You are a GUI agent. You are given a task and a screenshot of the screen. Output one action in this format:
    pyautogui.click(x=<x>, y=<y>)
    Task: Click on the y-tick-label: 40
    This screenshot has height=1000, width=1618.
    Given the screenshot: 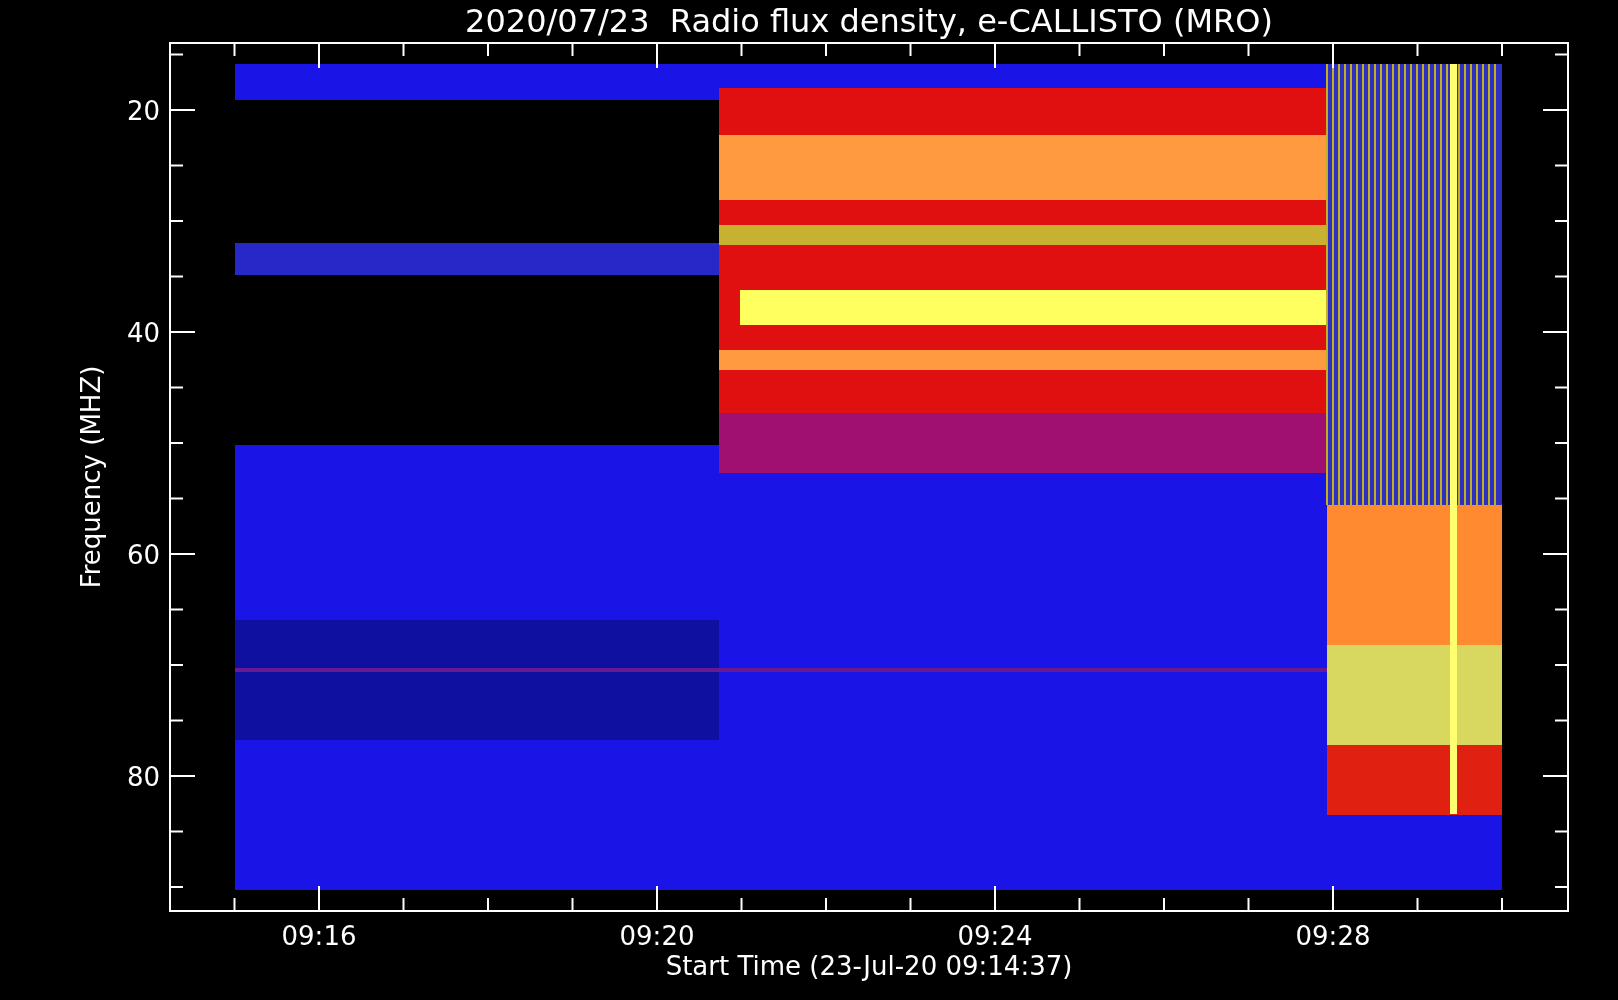 What is the action you would take?
    pyautogui.click(x=143, y=333)
    